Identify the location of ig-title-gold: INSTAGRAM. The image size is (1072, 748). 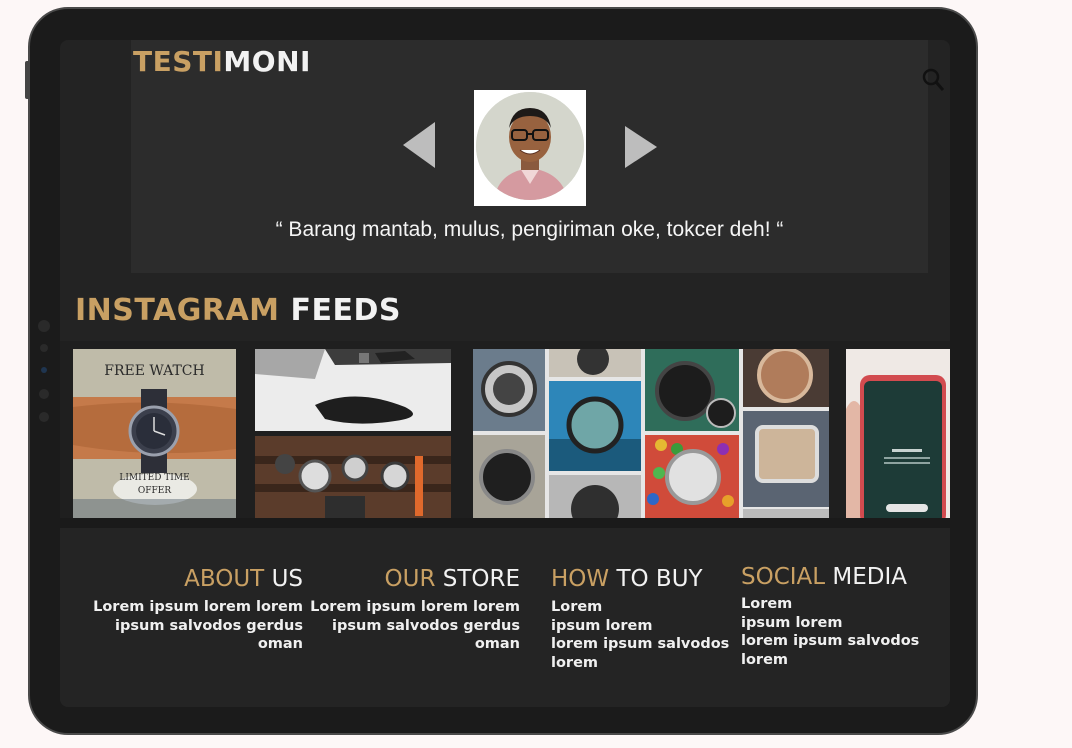
(177, 310).